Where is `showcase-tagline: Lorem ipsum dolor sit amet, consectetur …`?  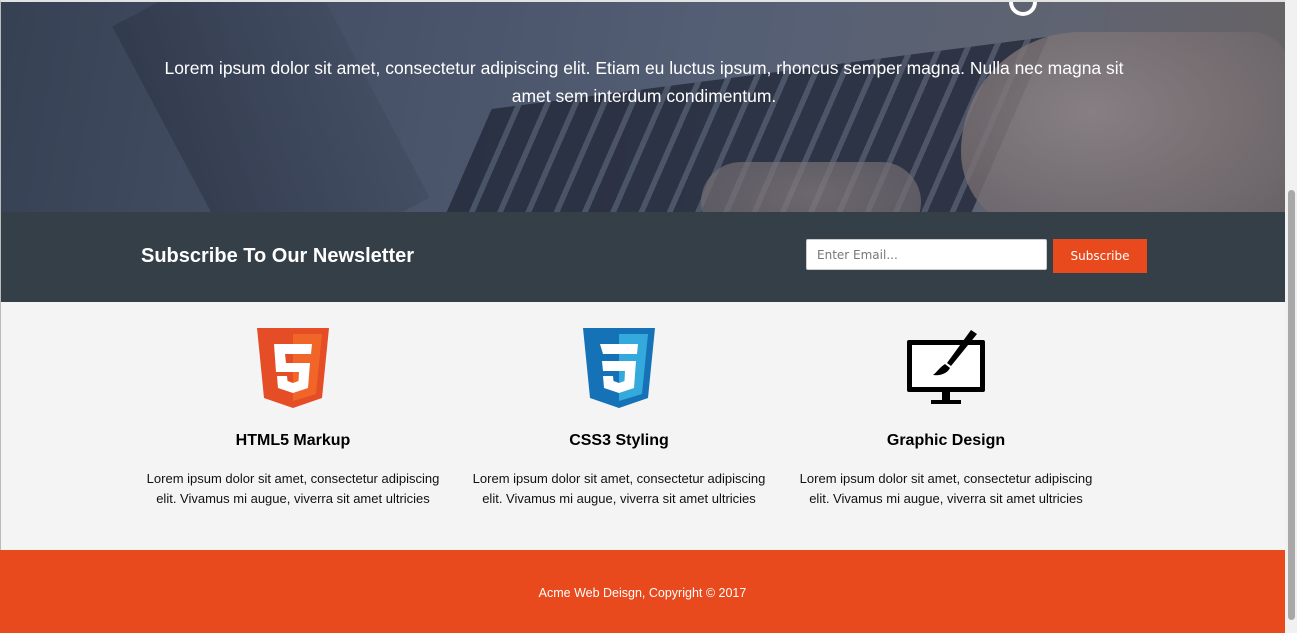
showcase-tagline: Lorem ipsum dolor sit amet, consectetur … is located at coordinates (644, 81).